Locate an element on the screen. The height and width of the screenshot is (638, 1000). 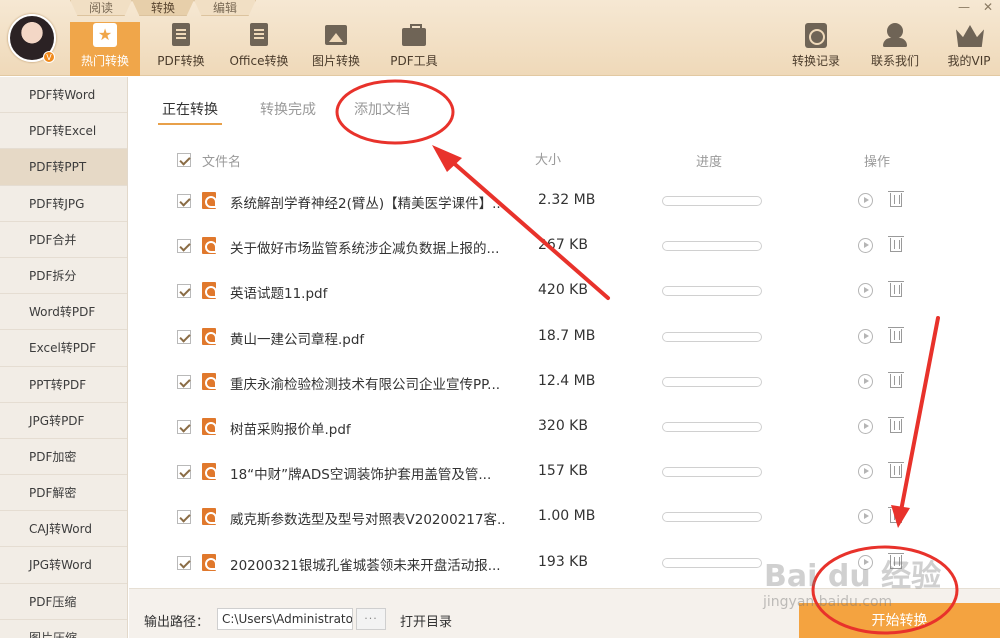
window-controls: — ✕ is located at coordinates (976, 8).